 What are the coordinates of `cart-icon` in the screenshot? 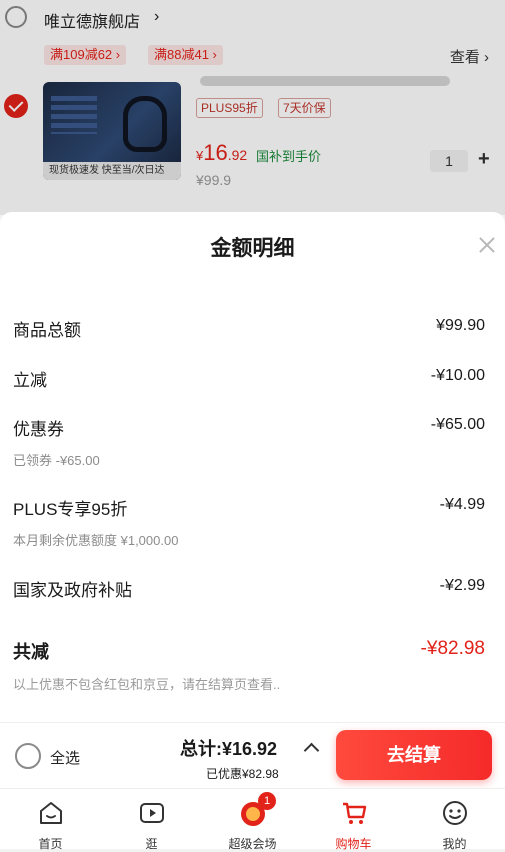 It's located at (354, 813).